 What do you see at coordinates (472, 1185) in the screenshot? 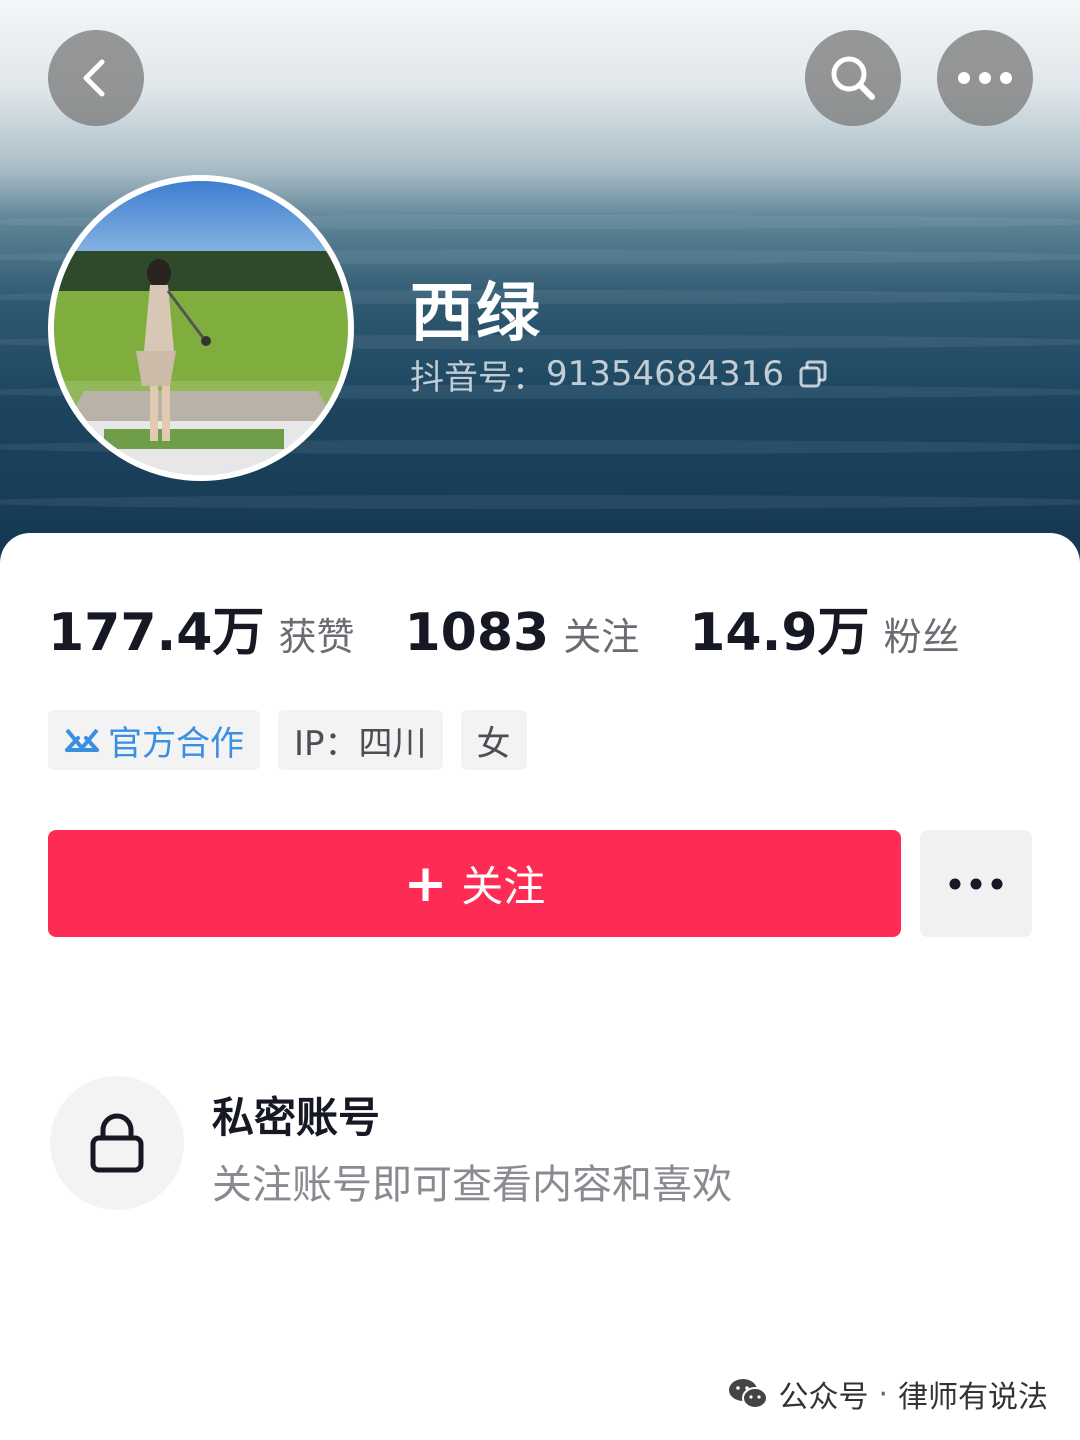
I see `private-account-description: 关注账号即可查看内容和喜欢` at bounding box center [472, 1185].